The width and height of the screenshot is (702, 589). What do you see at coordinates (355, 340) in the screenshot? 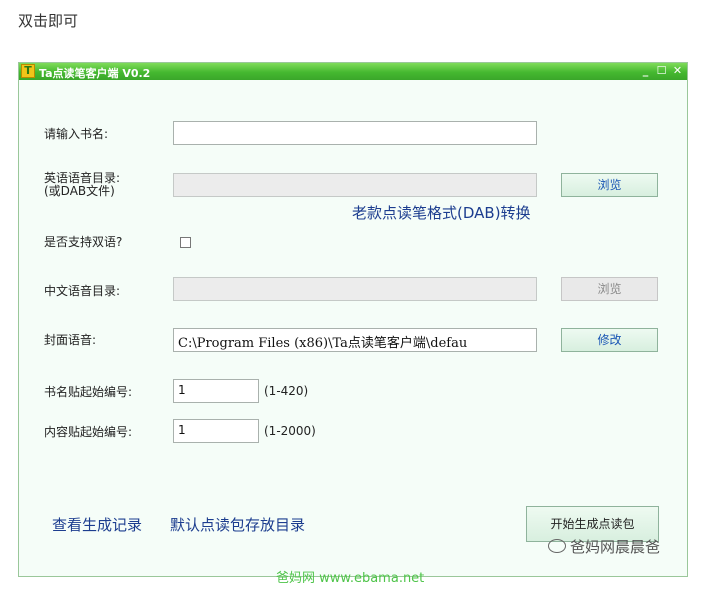
I see `cover-audio-input: C:\Program Files (x86)\Ta点读笔客户端\defau` at bounding box center [355, 340].